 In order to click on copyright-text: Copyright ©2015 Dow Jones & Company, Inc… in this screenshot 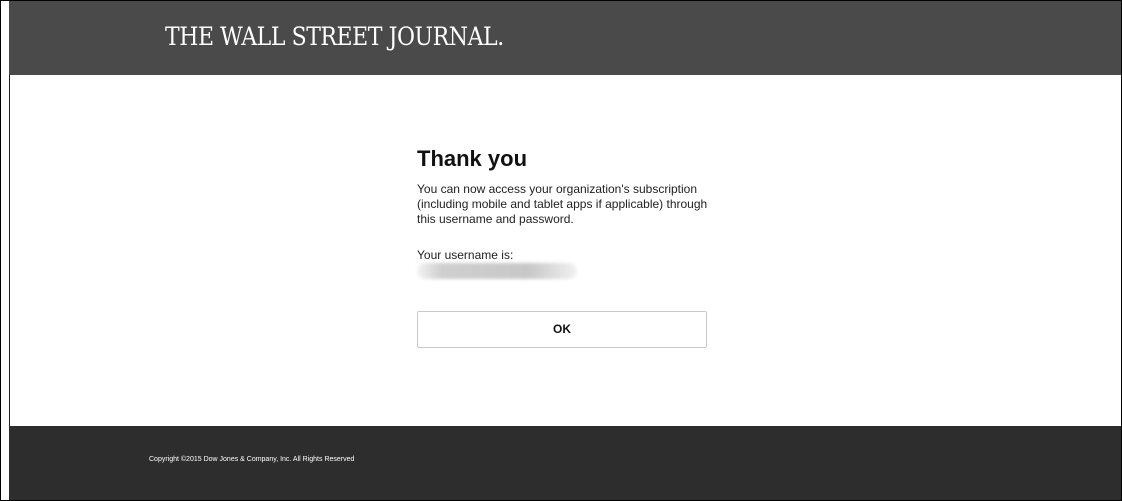, I will do `click(252, 459)`.